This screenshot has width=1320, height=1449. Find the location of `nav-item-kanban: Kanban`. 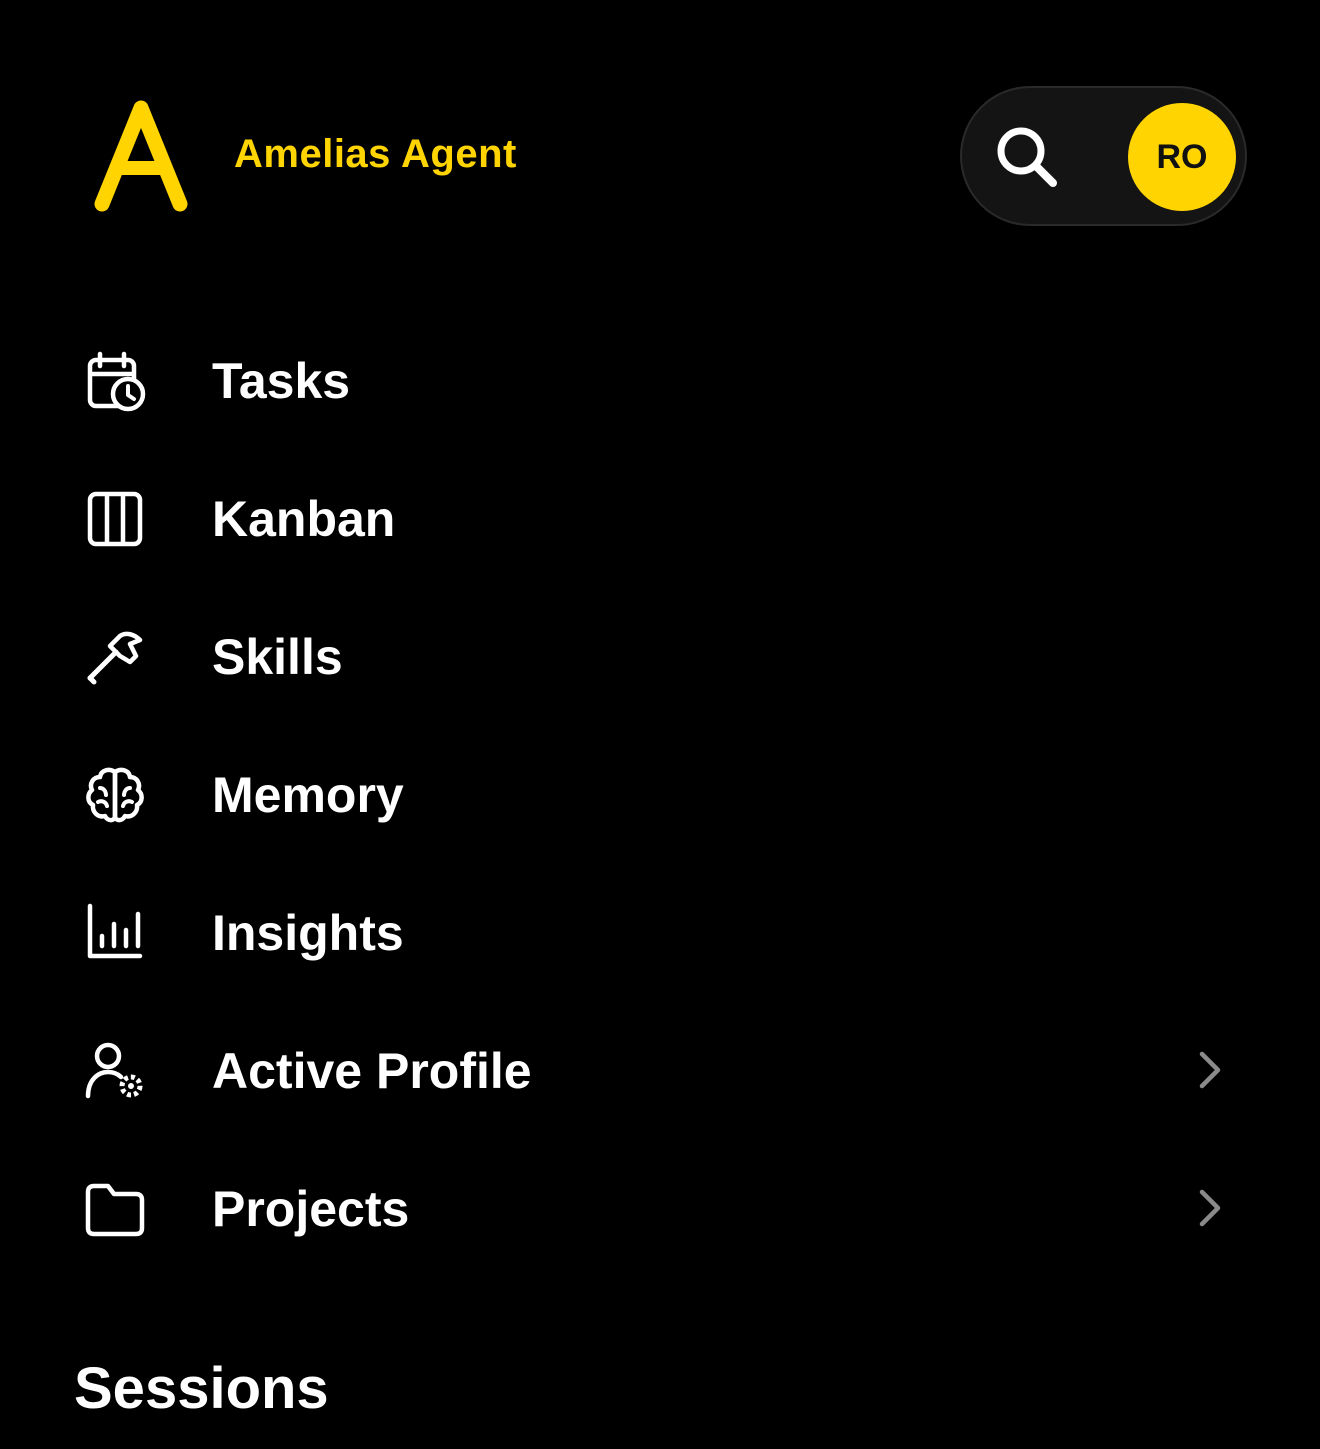

nav-item-kanban: Kanban is located at coordinates (660, 518).